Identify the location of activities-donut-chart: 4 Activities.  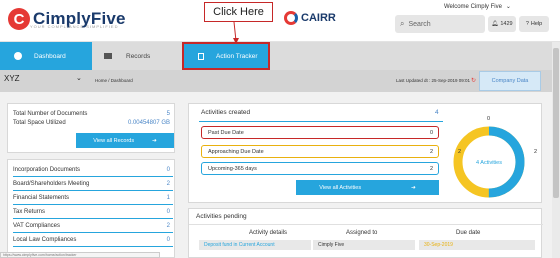
(489, 162).